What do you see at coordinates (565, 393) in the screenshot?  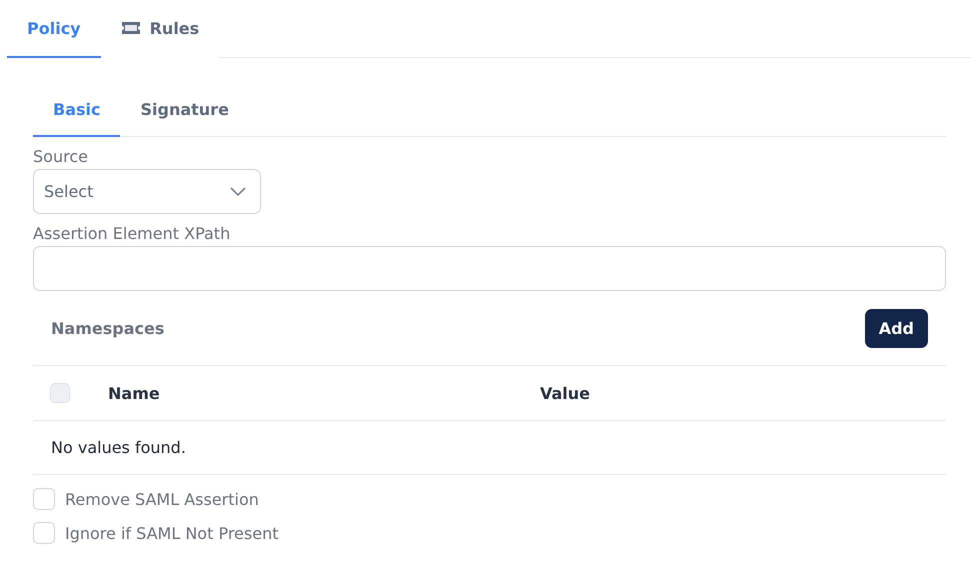 I see `column-header: Value` at bounding box center [565, 393].